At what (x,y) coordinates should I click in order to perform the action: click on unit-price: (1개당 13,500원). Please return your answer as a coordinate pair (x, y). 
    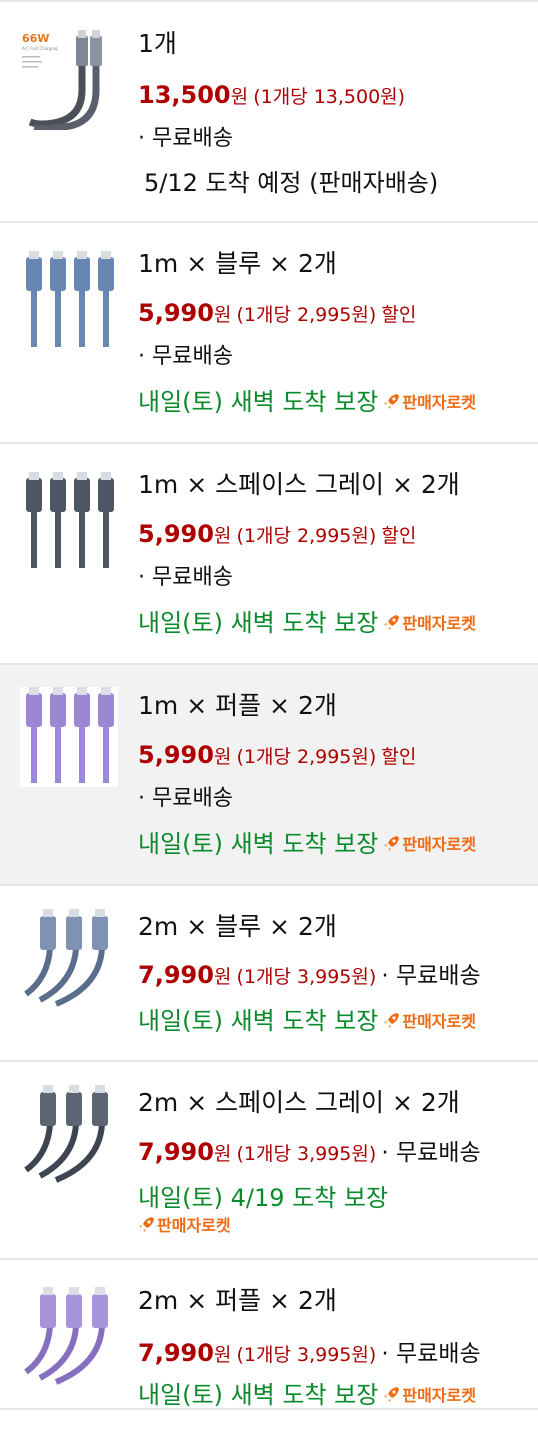
    Looking at the image, I should click on (329, 97).